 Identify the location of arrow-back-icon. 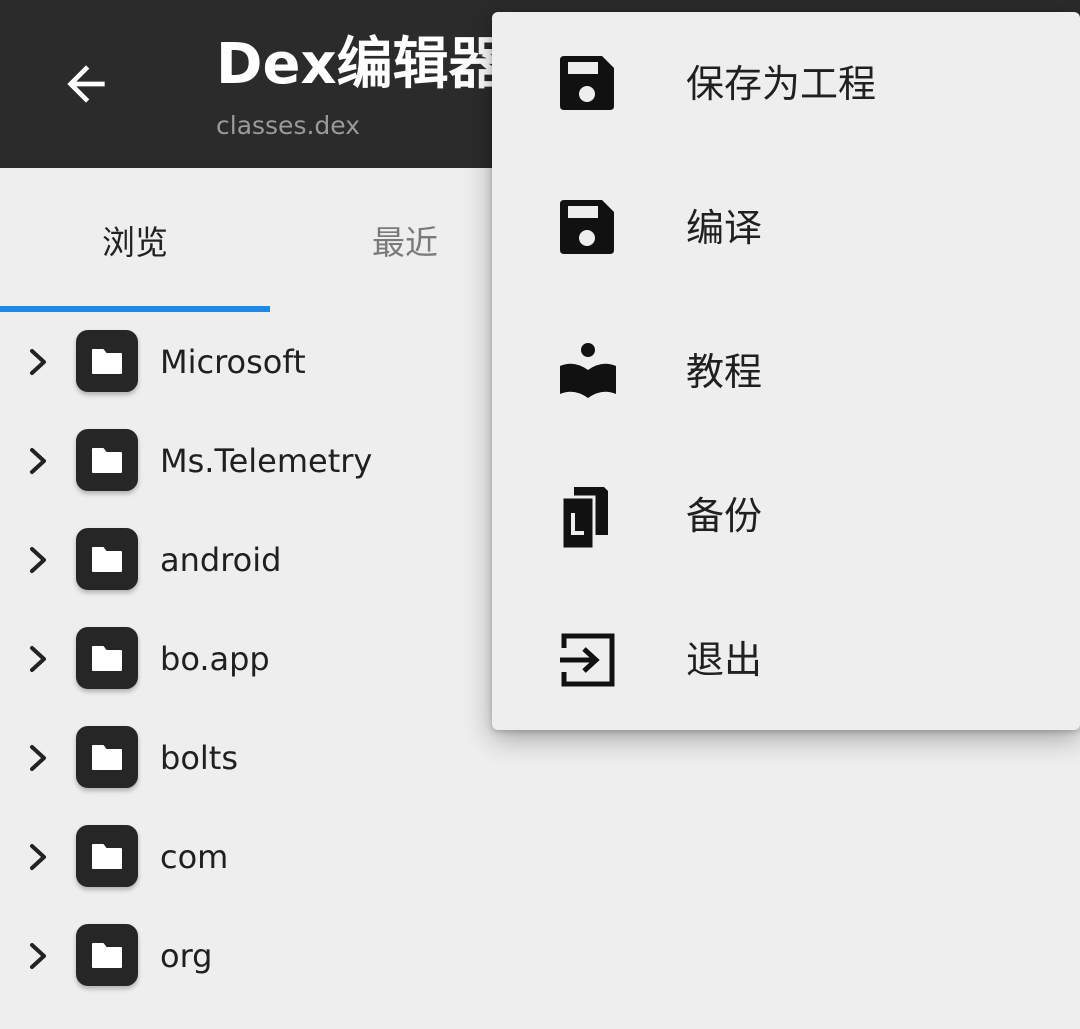
(86, 84).